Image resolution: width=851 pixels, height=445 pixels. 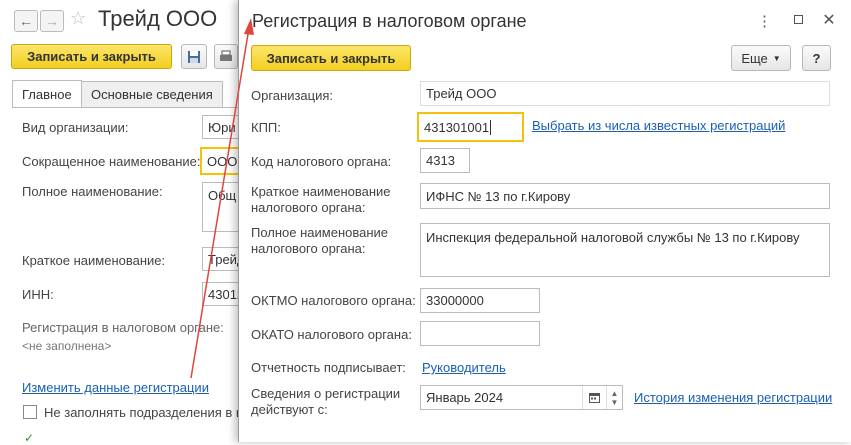 I want to click on organization-label: Организация:, so click(x=292, y=95).